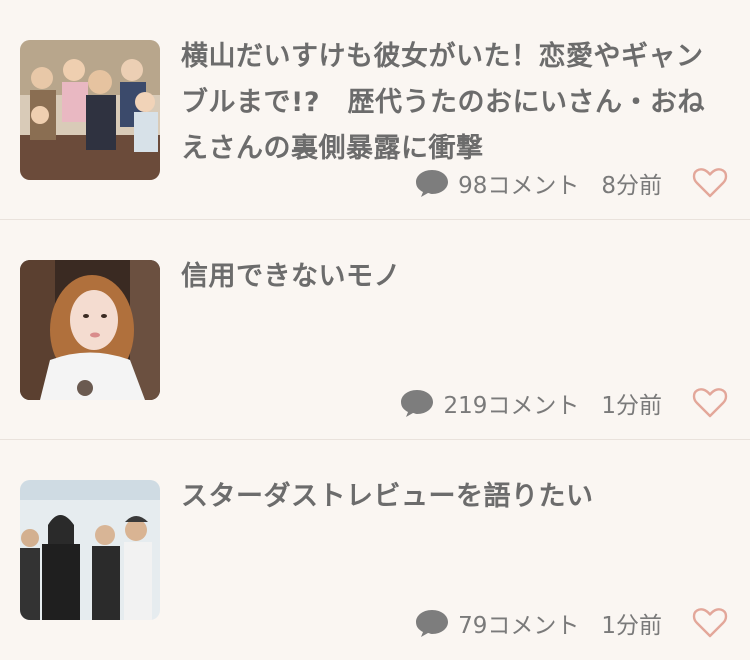 The width and height of the screenshot is (750, 660). Describe the element at coordinates (519, 626) in the screenshot. I see `comment-count: 79コメント` at that location.